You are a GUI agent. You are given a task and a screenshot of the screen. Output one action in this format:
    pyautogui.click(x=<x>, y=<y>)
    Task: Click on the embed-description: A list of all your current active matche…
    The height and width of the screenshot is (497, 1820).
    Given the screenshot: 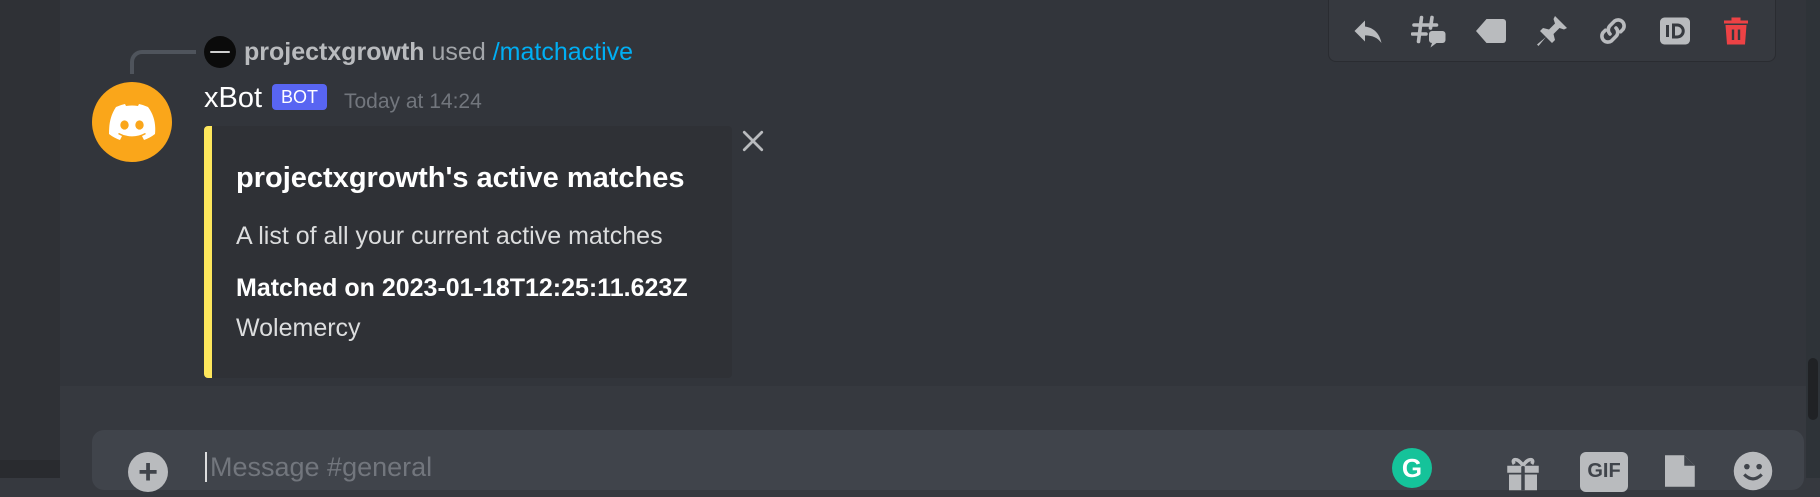 What is the action you would take?
    pyautogui.click(x=449, y=236)
    